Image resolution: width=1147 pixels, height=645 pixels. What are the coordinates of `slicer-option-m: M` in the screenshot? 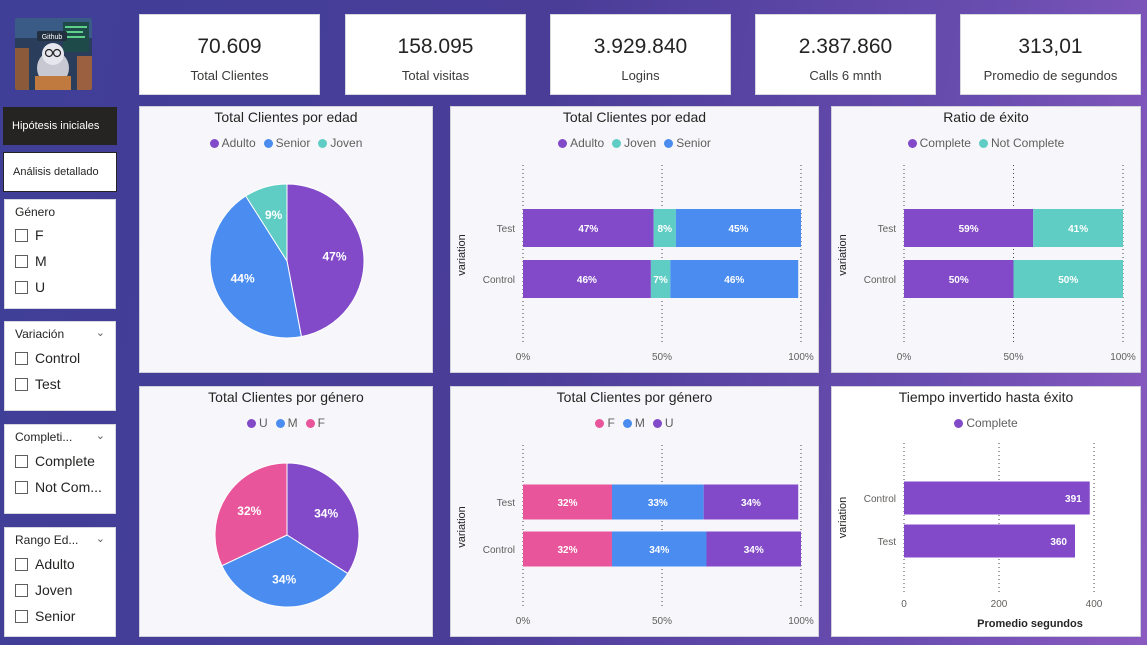 It's located at (31, 261).